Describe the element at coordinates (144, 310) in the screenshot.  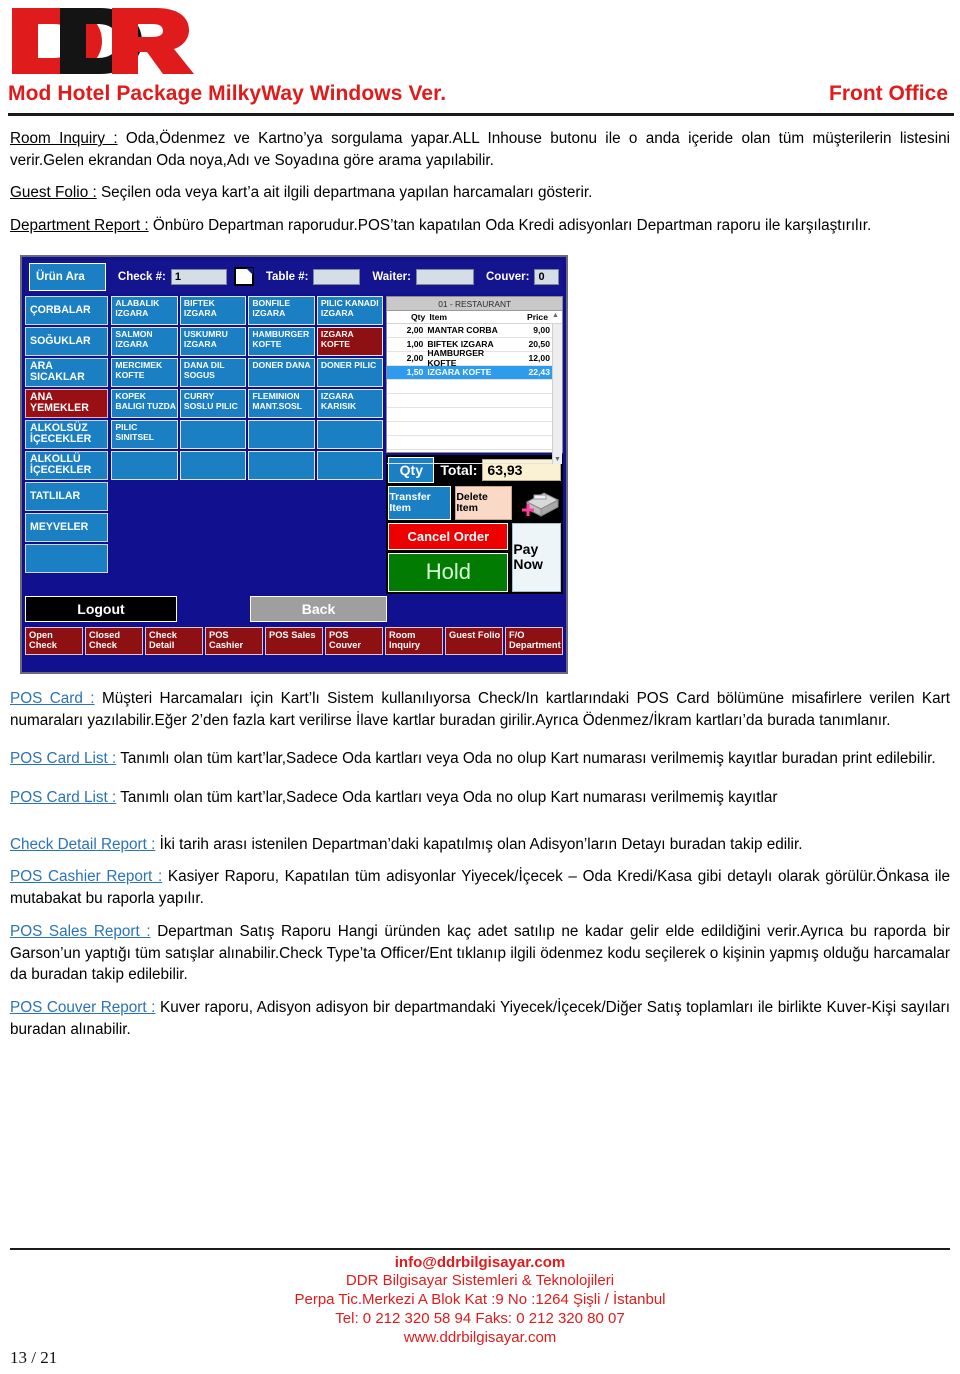
I see `product-button: ALABALIK IZGARA` at that location.